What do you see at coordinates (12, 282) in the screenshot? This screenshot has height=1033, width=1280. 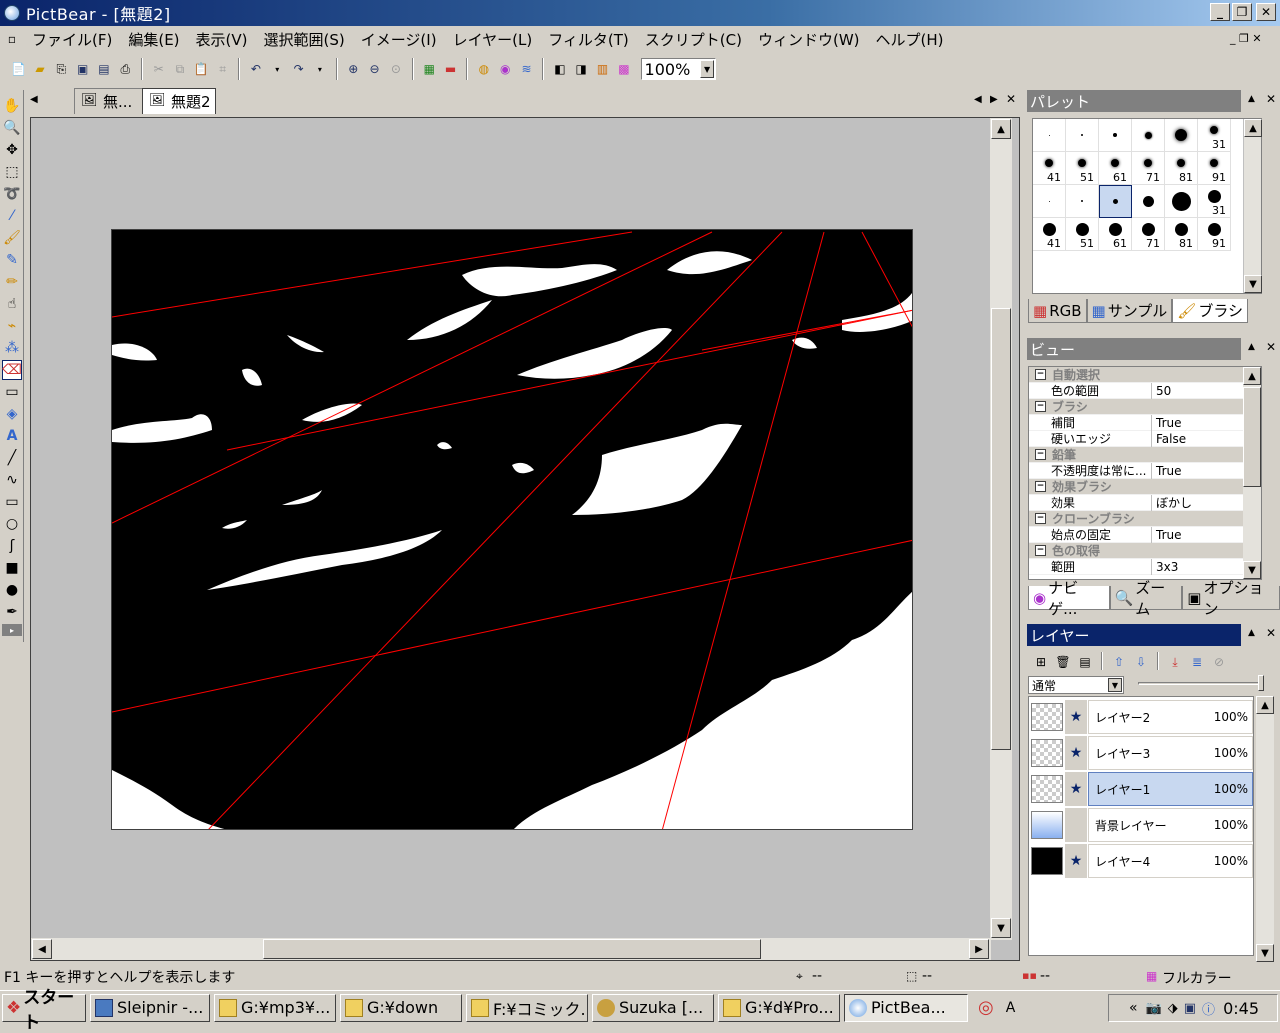 I see `pencil-icon: ✏` at bounding box center [12, 282].